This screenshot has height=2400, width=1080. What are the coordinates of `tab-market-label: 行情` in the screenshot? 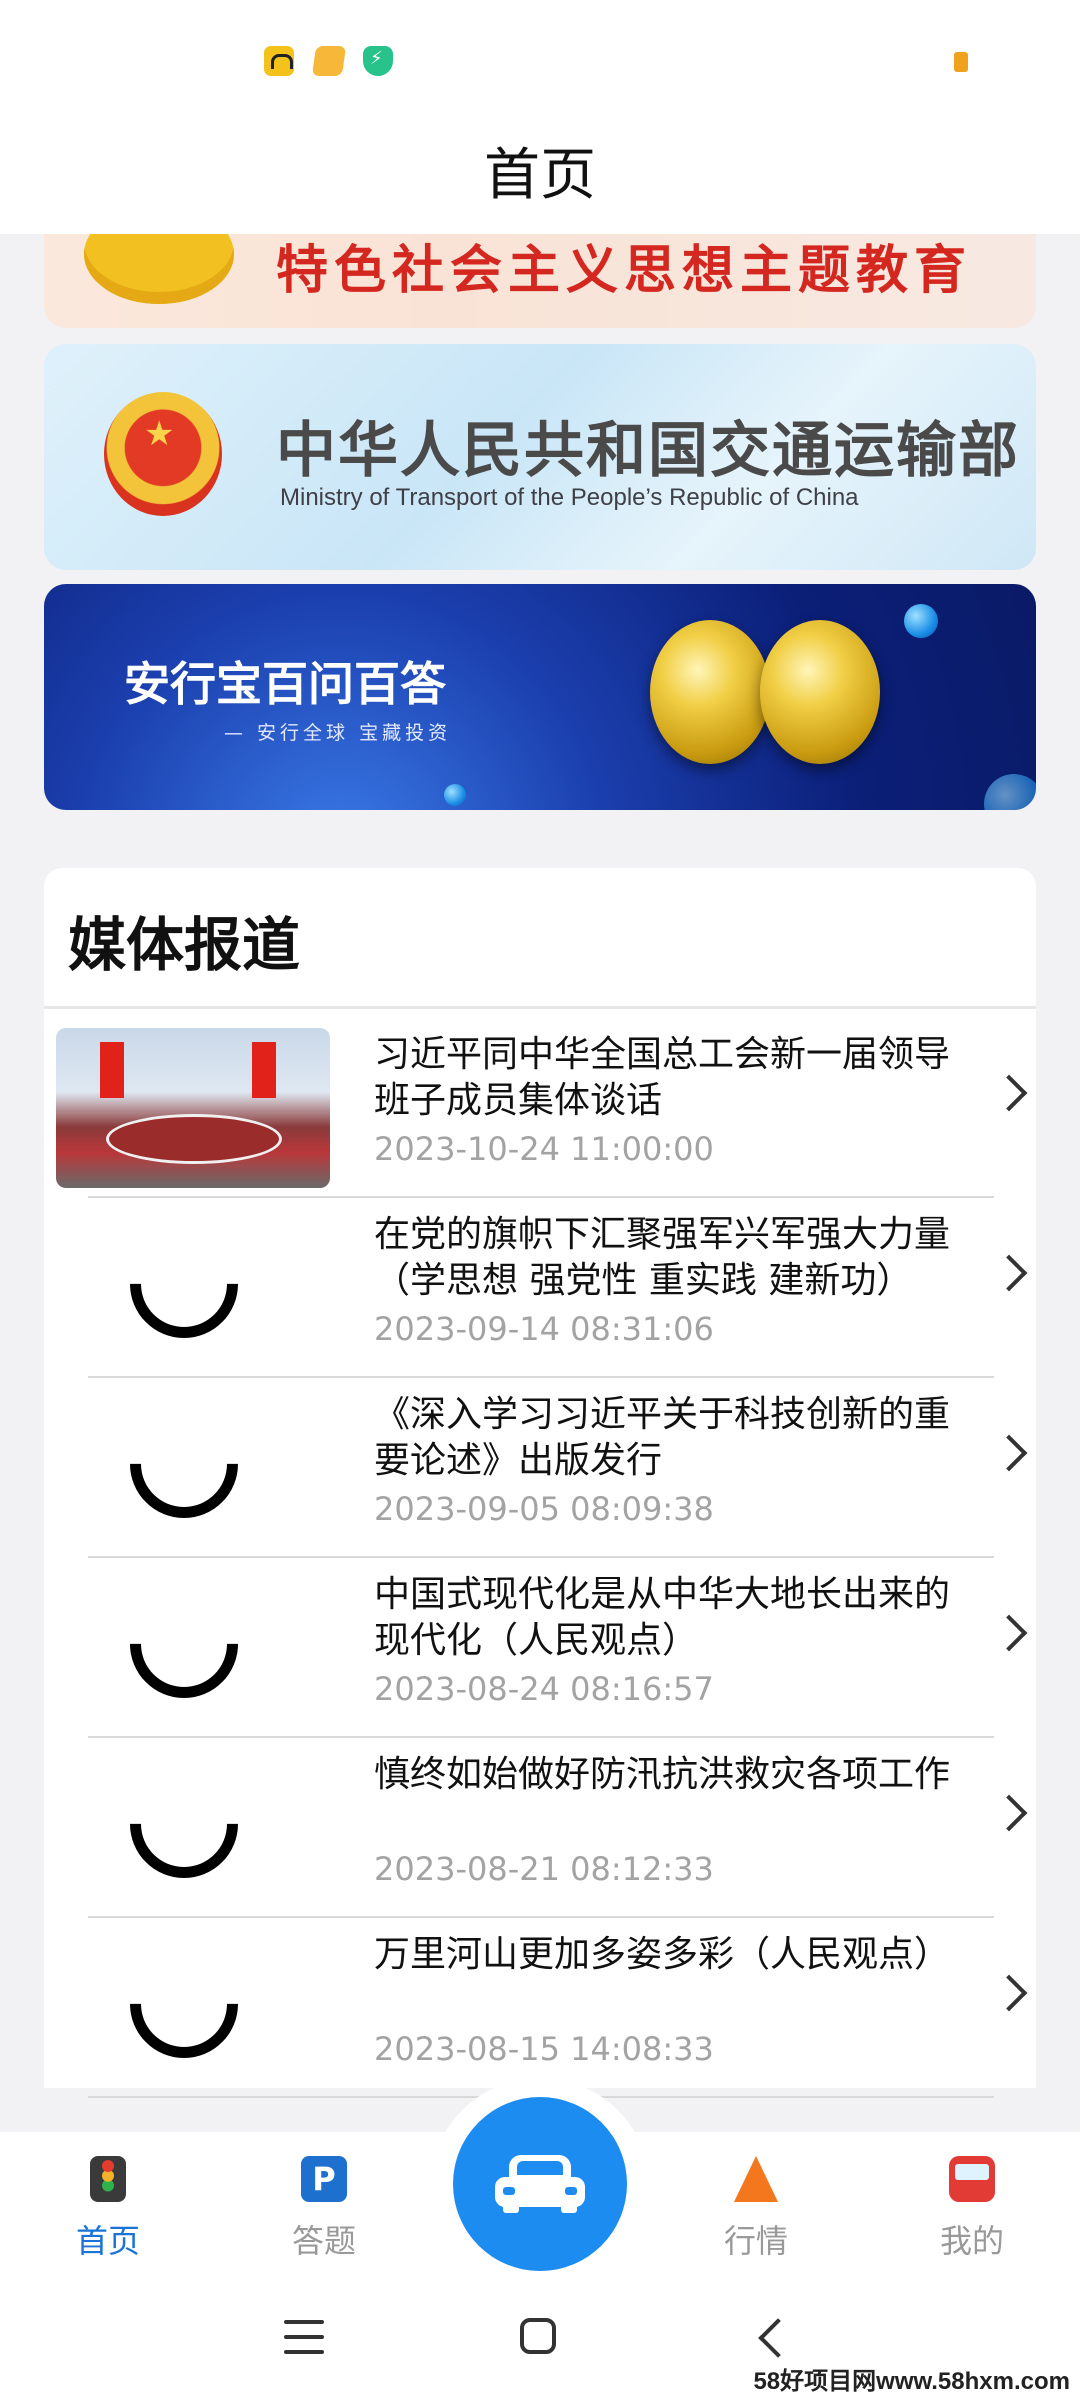 It's located at (755, 2241).